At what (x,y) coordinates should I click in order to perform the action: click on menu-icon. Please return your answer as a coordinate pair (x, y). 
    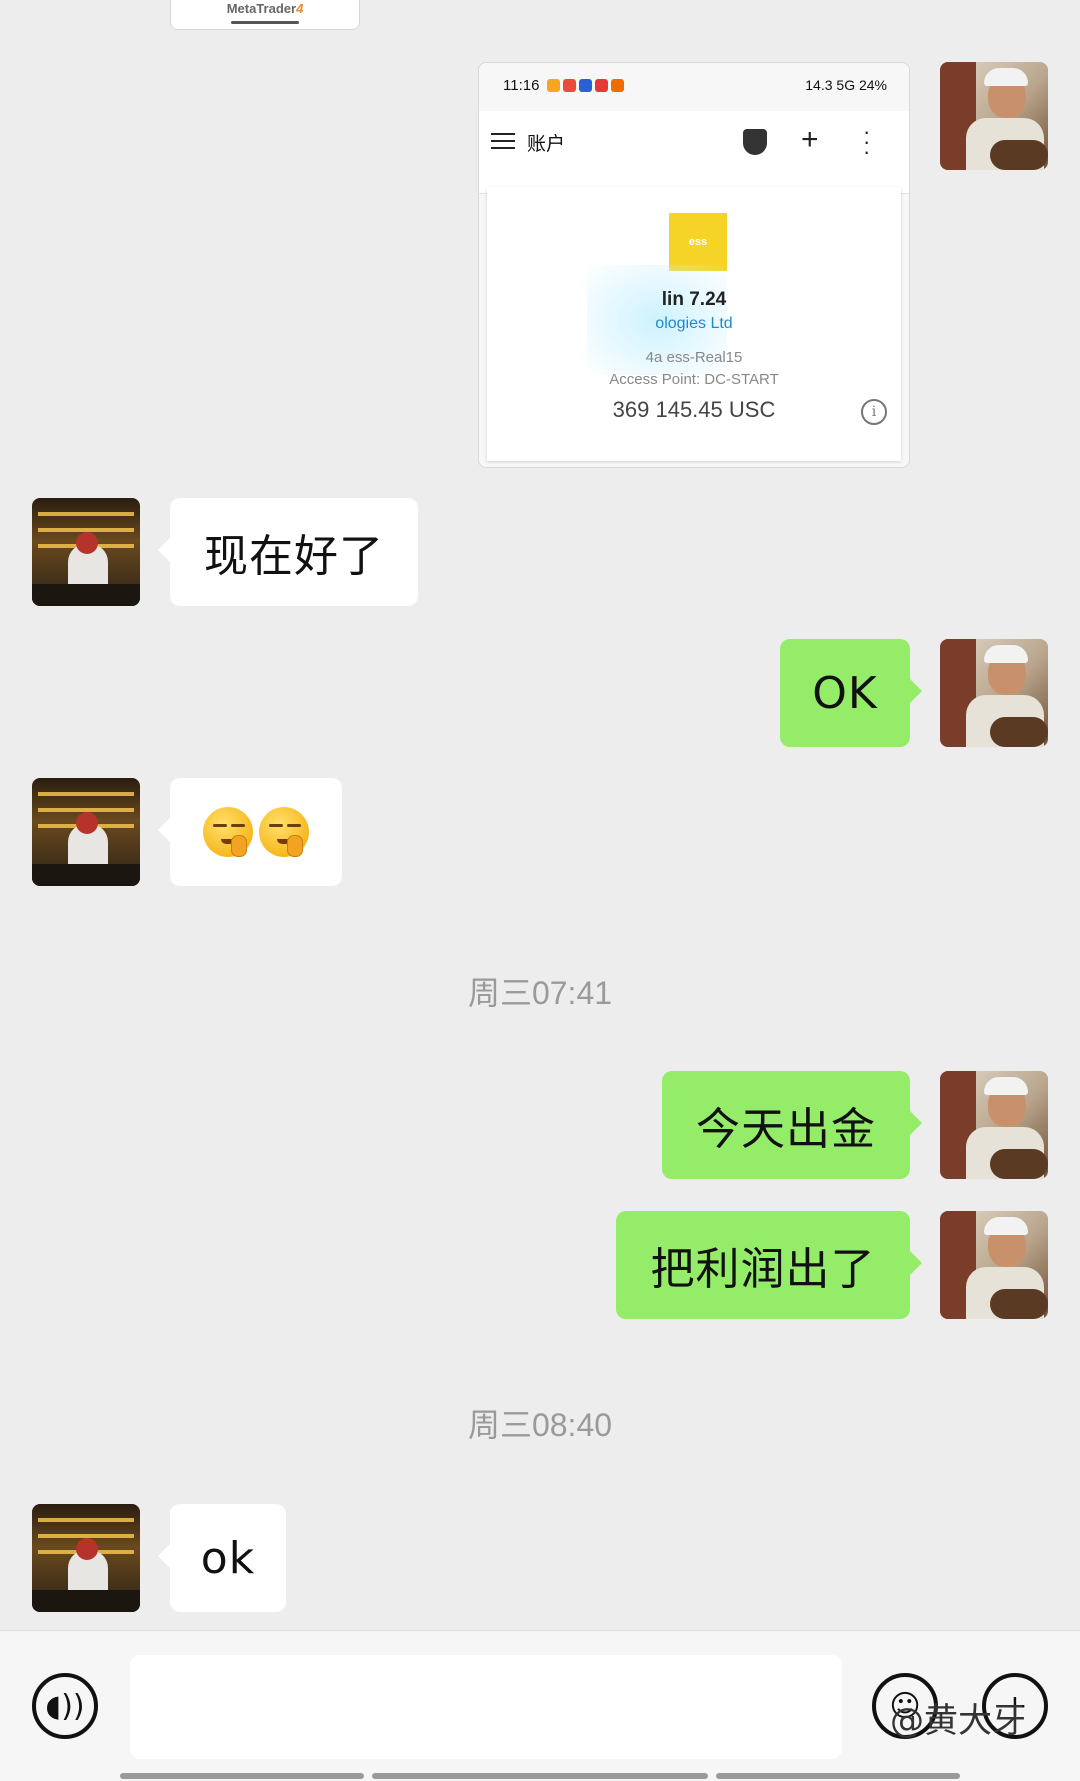
    Looking at the image, I should click on (503, 142).